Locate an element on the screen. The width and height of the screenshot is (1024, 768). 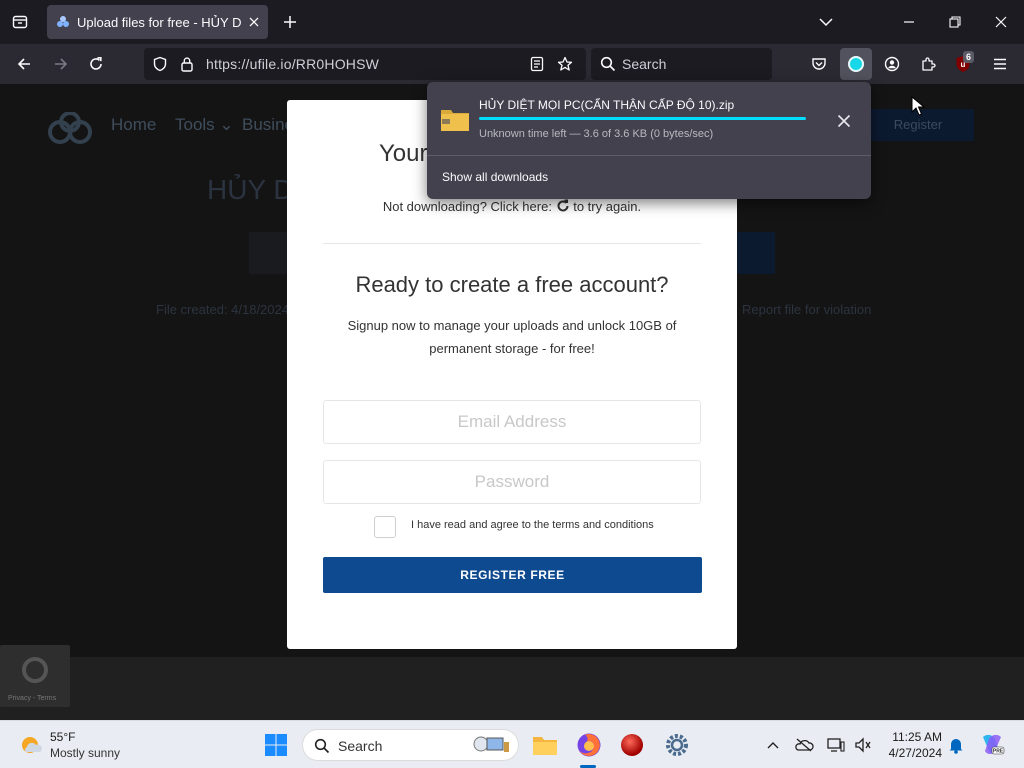
navigation-toolbar: https://ufile.io/RR0HOHSW Search u 6 is located at coordinates (512, 64).